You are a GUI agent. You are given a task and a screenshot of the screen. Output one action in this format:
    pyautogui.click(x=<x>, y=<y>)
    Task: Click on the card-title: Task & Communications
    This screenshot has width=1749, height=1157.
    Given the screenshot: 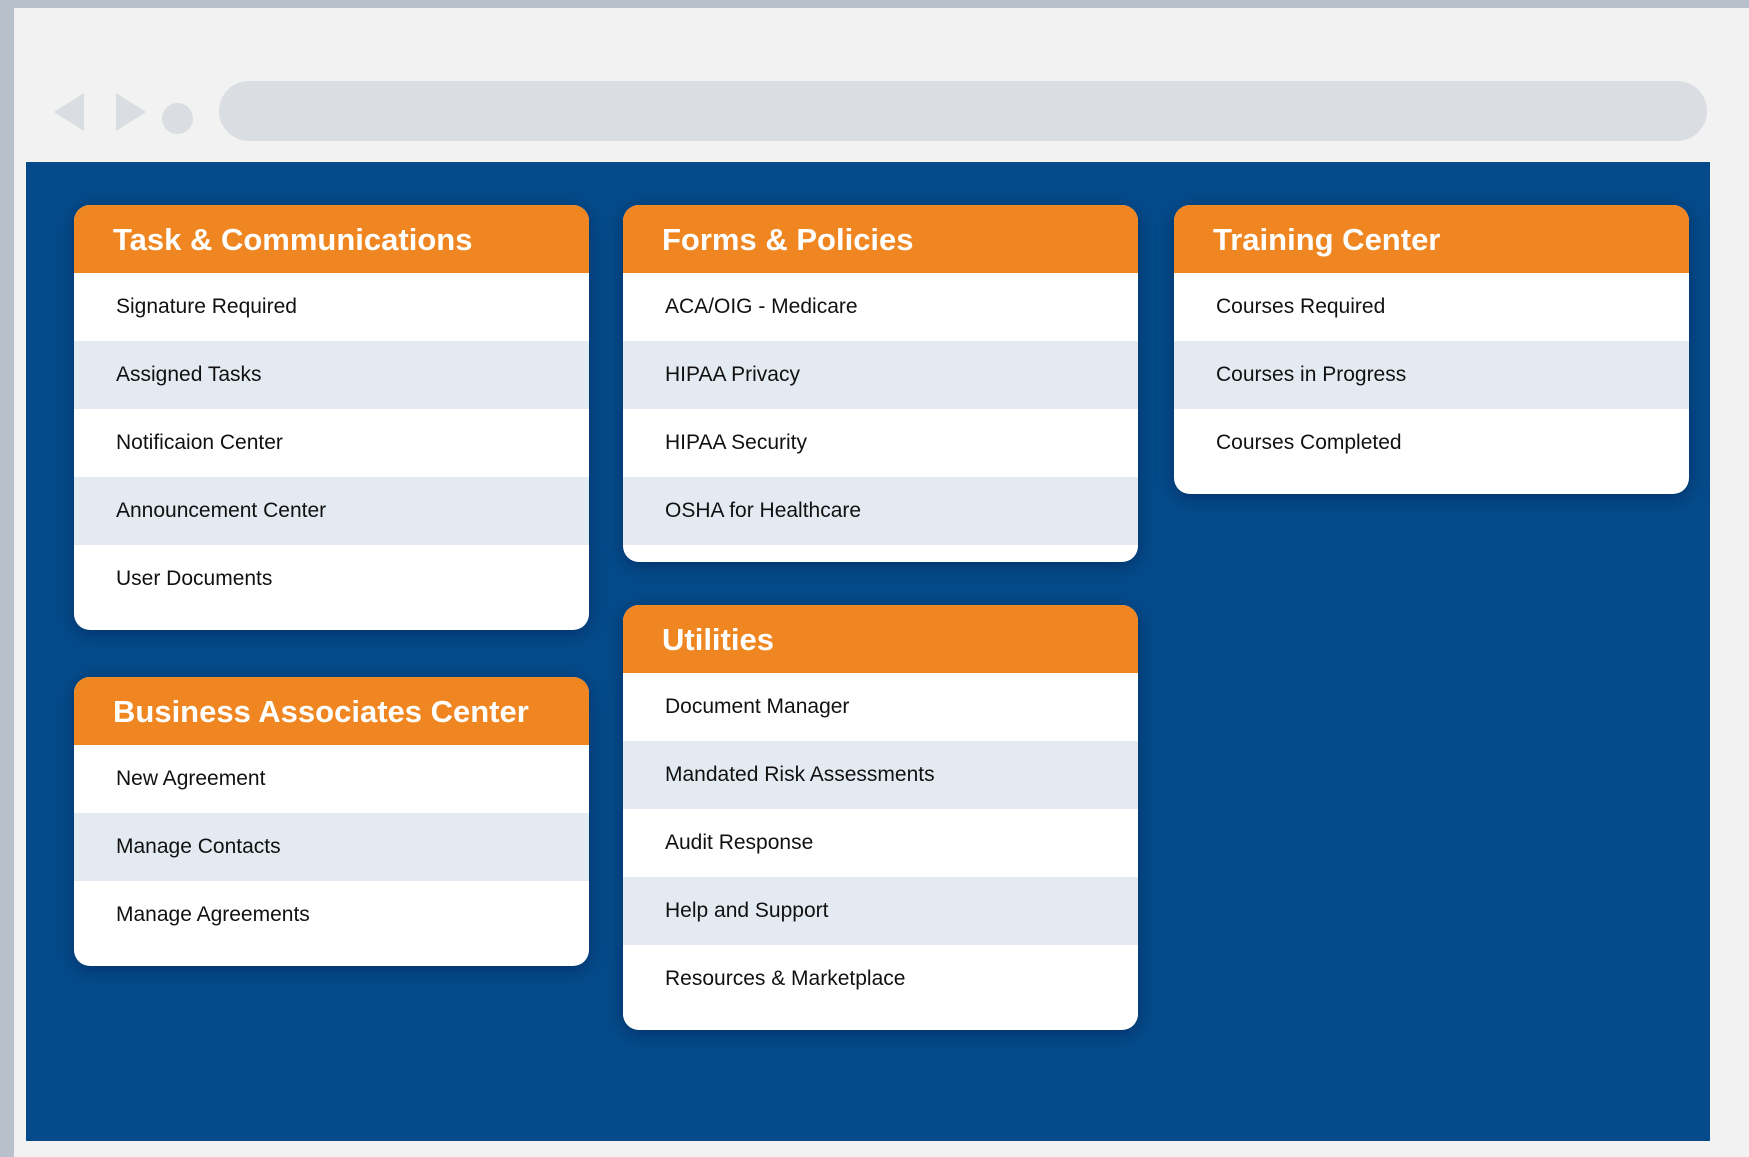 What is the action you would take?
    pyautogui.click(x=331, y=239)
    